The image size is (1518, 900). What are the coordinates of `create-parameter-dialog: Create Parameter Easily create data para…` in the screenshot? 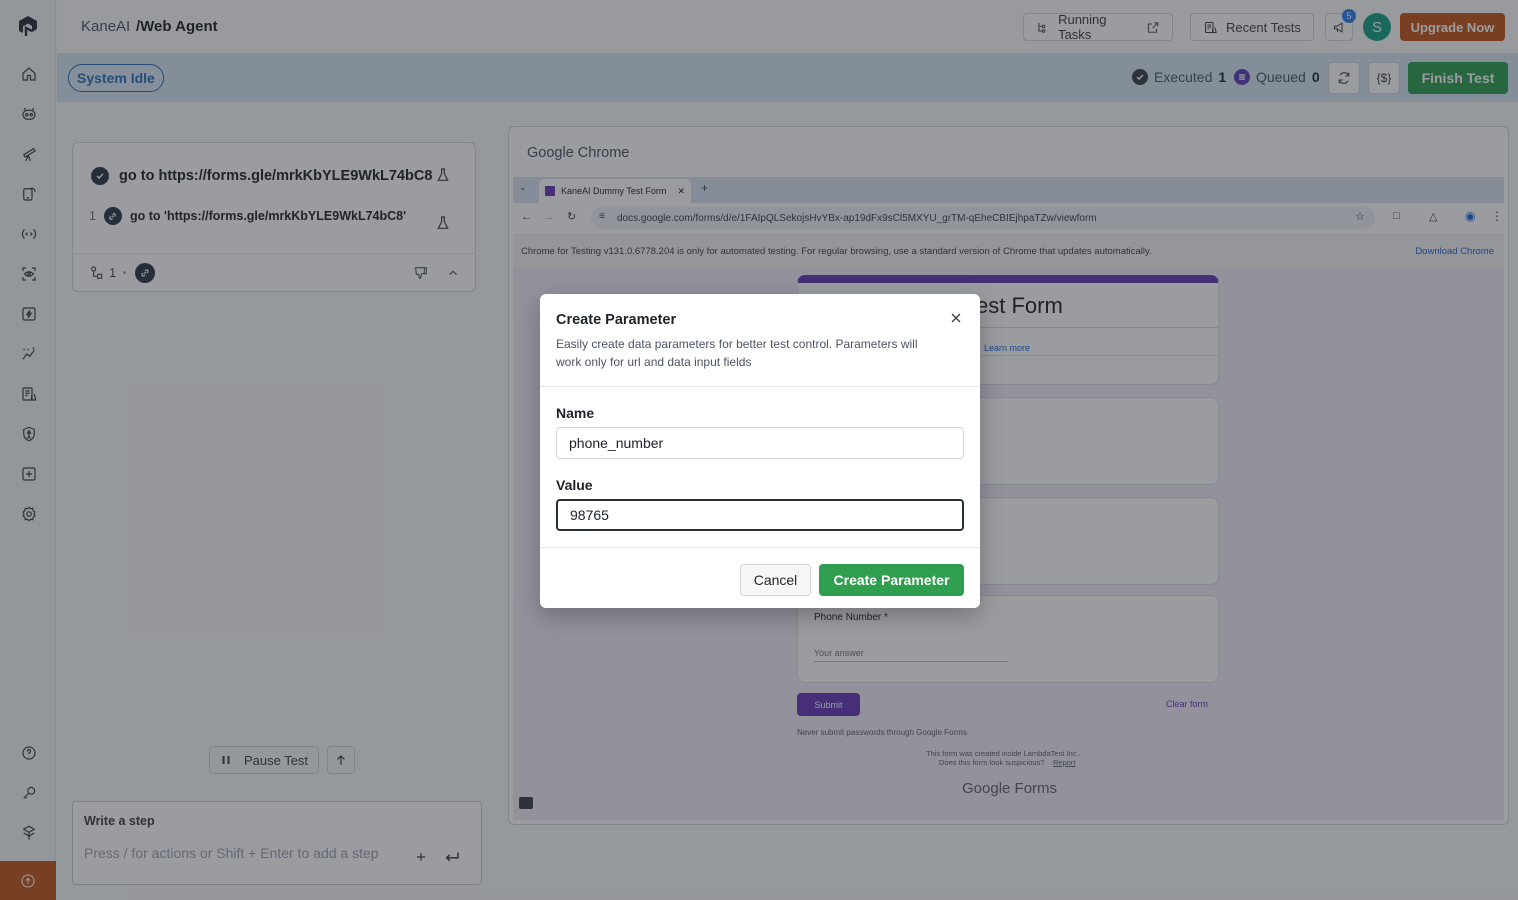 It's located at (760, 451).